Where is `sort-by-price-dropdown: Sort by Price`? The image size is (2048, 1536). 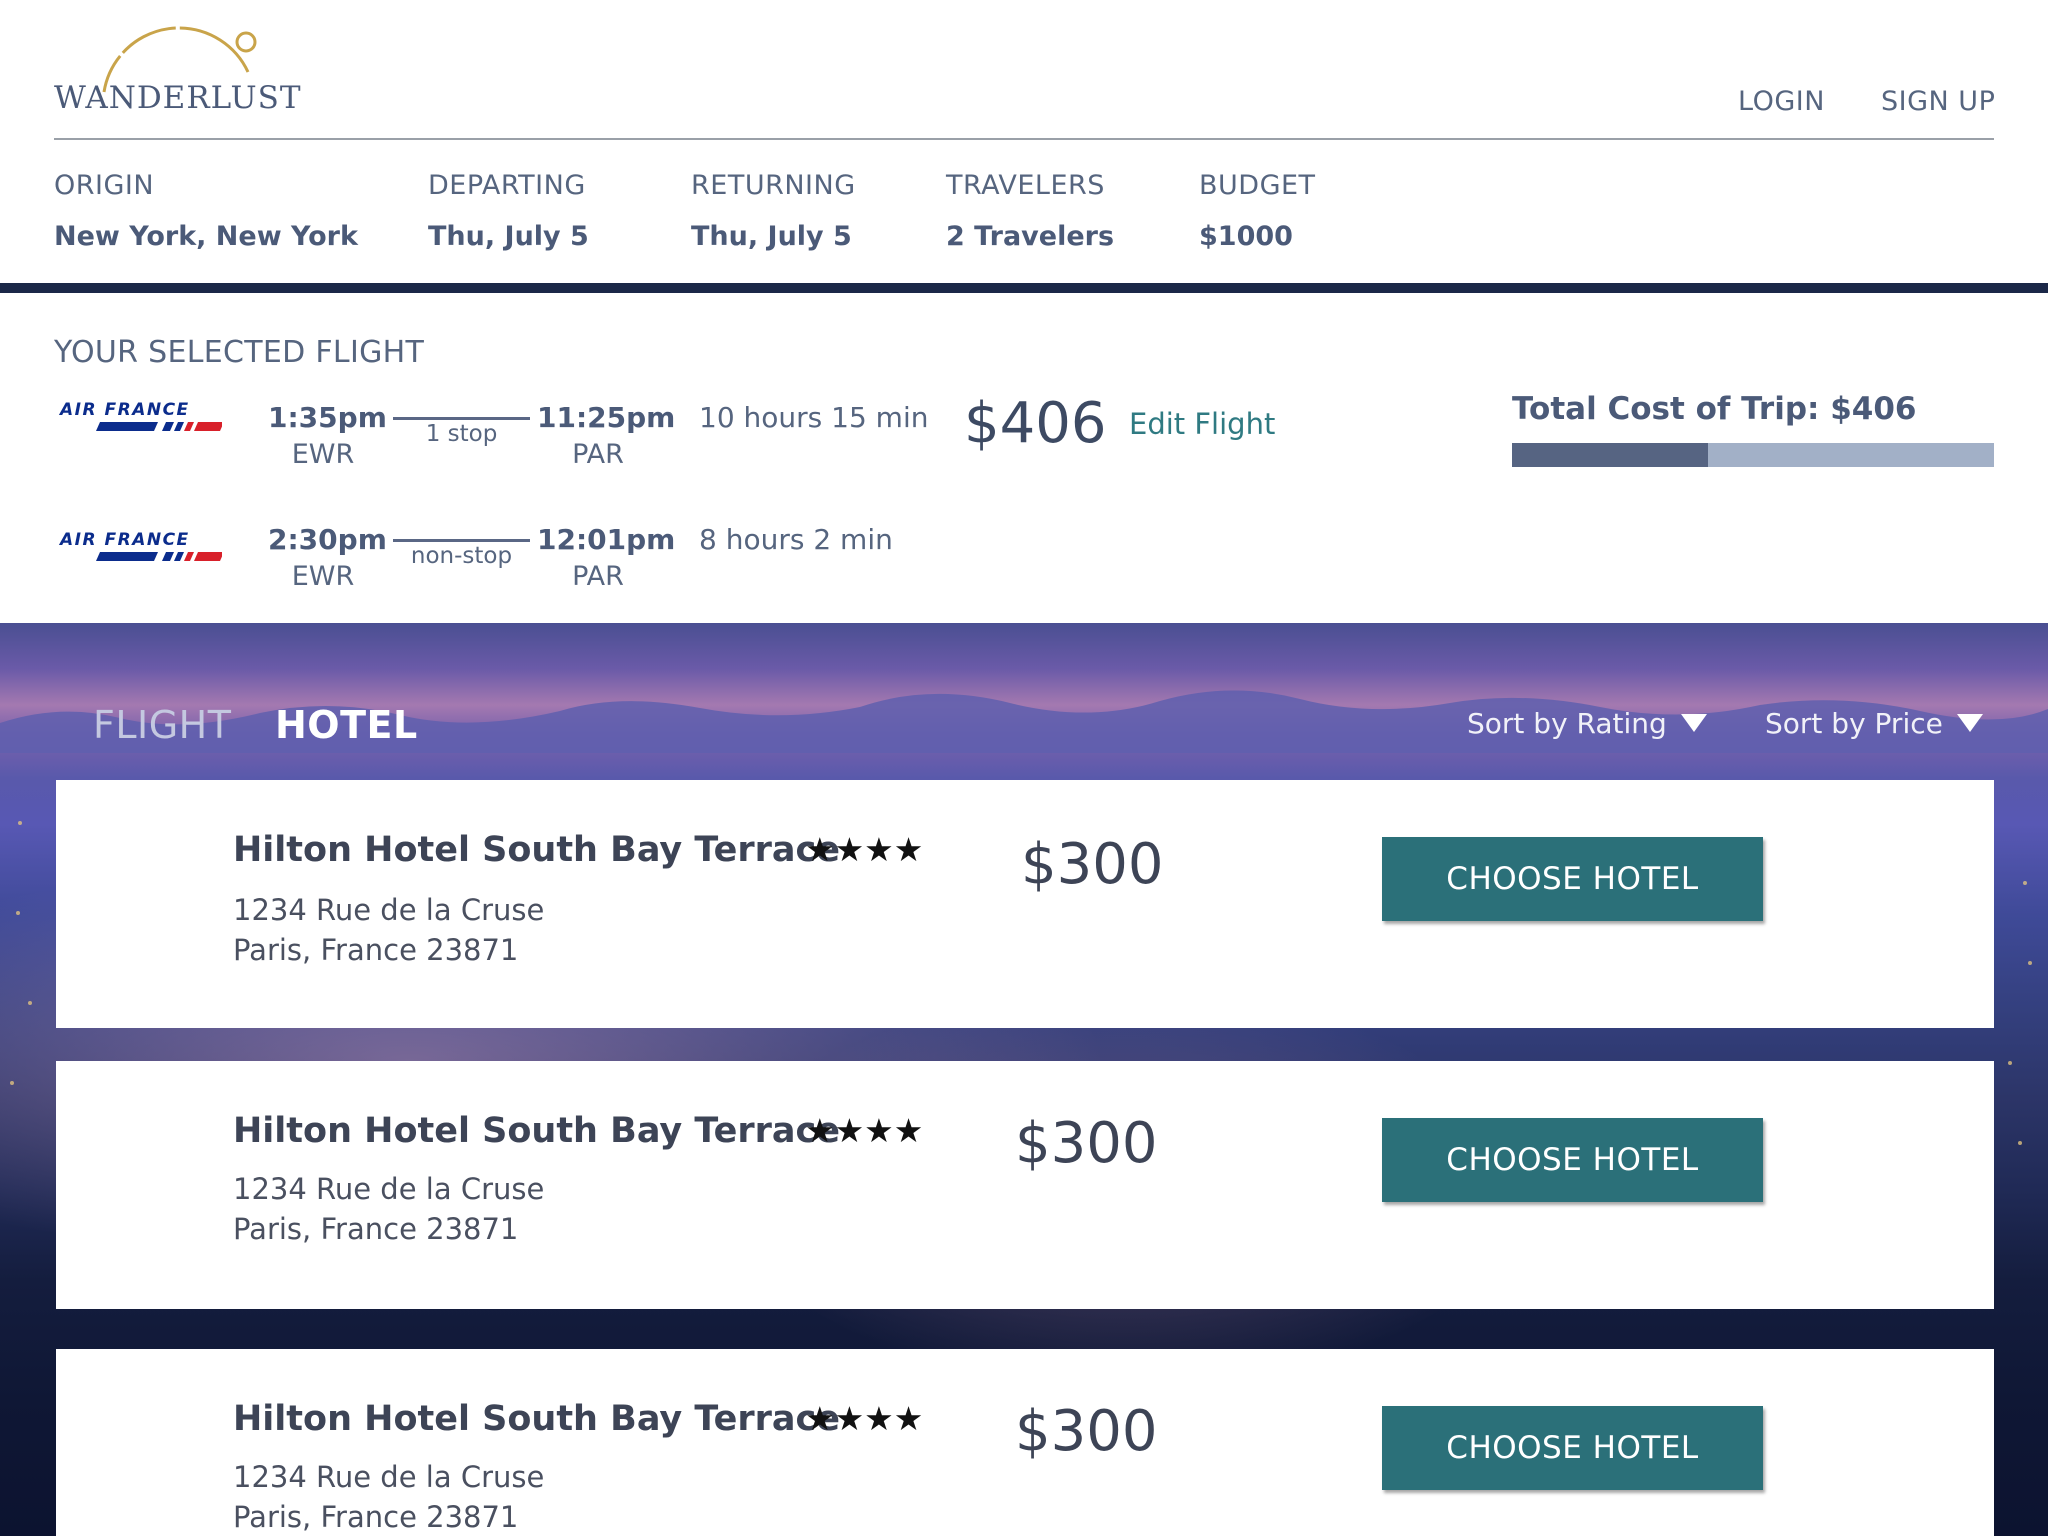
sort-by-price-dropdown: Sort by Price is located at coordinates (1874, 723).